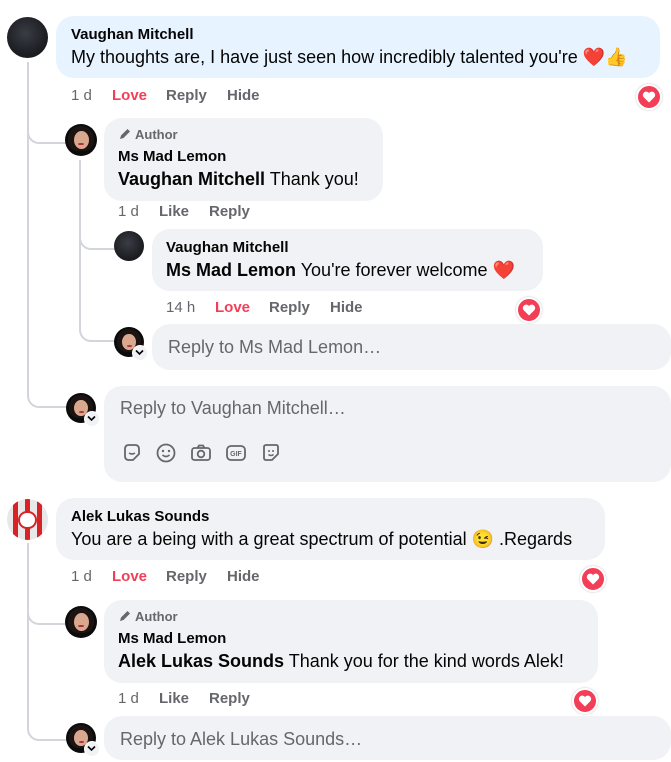  I want to click on comment-author: Alek Lukas Sounds, so click(140, 516).